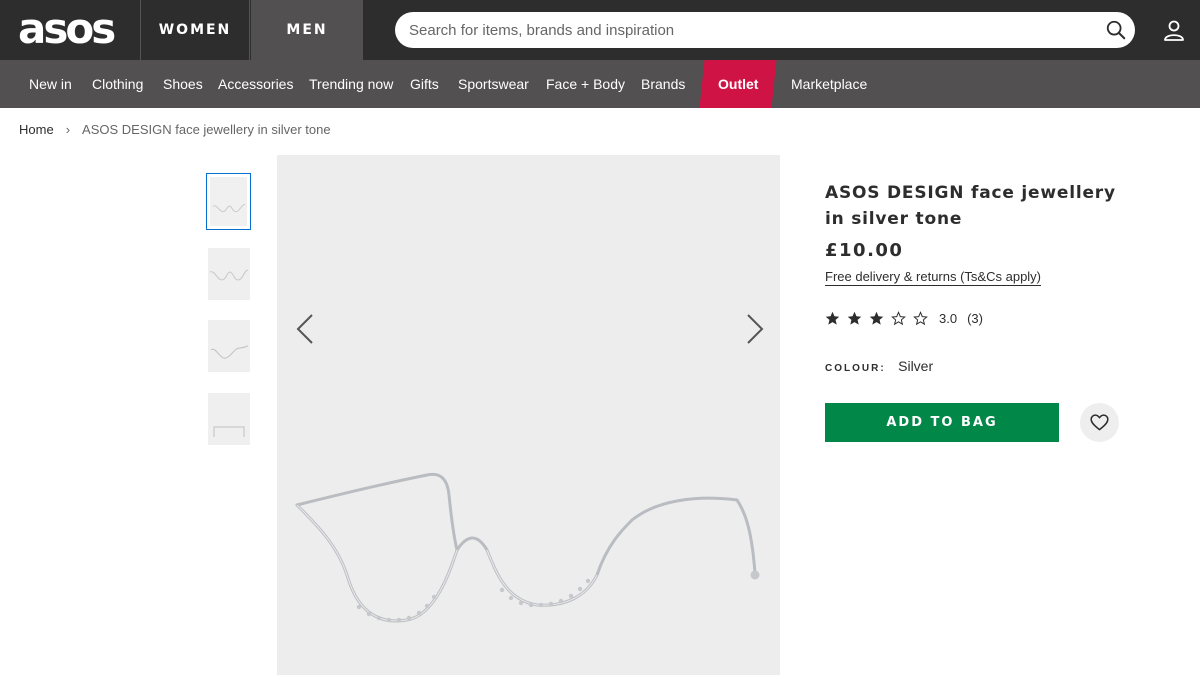 The image size is (1200, 675). Describe the element at coordinates (73, 29) in the screenshot. I see `asos-logo: asos` at that location.